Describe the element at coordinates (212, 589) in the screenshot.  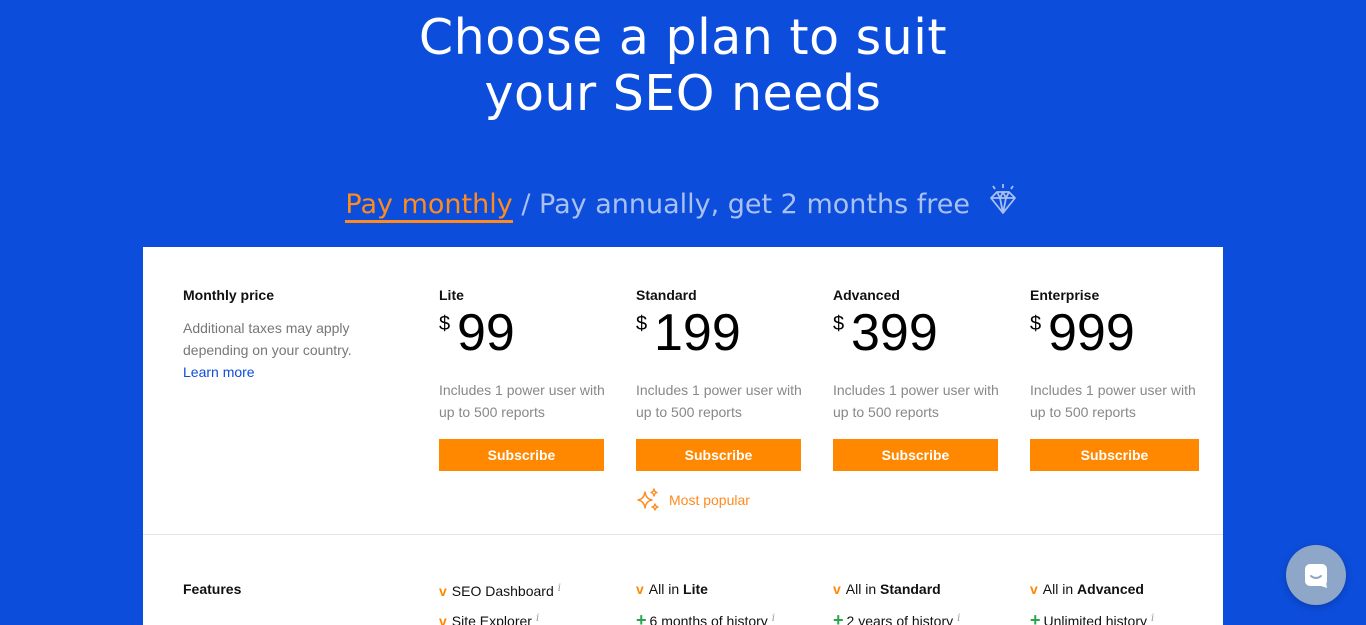
I see `features-label: Features` at that location.